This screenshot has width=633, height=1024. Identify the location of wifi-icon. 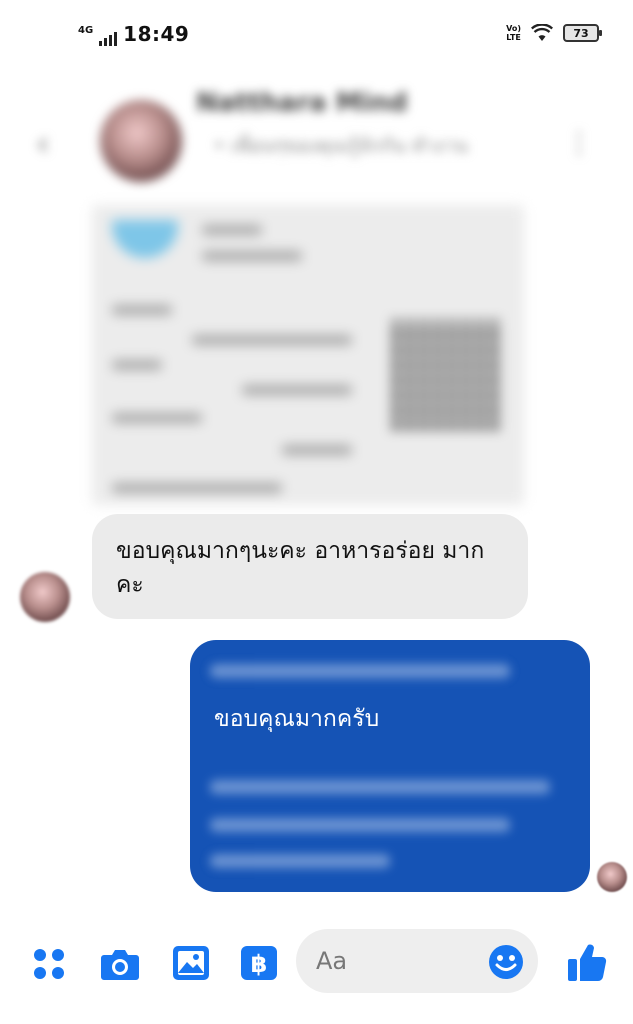
(542, 32).